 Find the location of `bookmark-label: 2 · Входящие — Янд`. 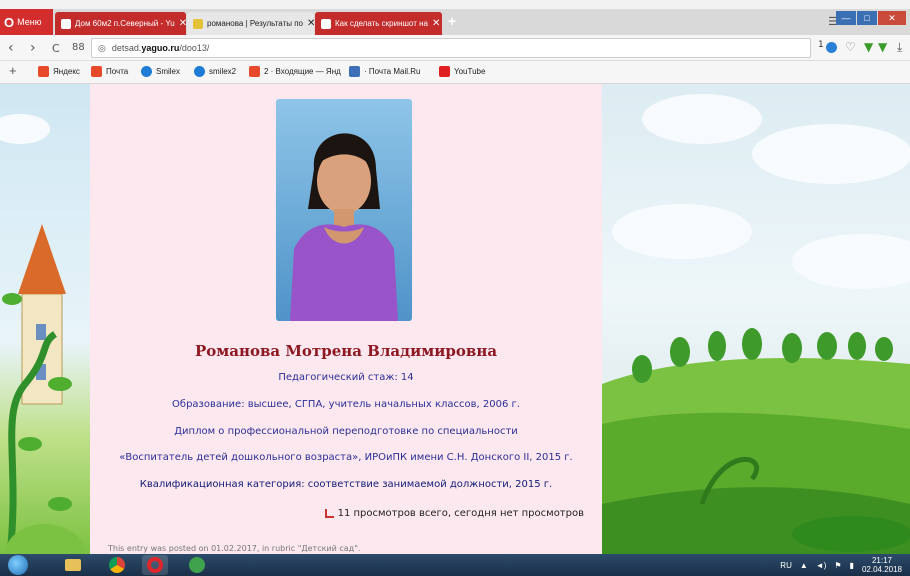

bookmark-label: 2 · Входящие — Янд is located at coordinates (302, 71).